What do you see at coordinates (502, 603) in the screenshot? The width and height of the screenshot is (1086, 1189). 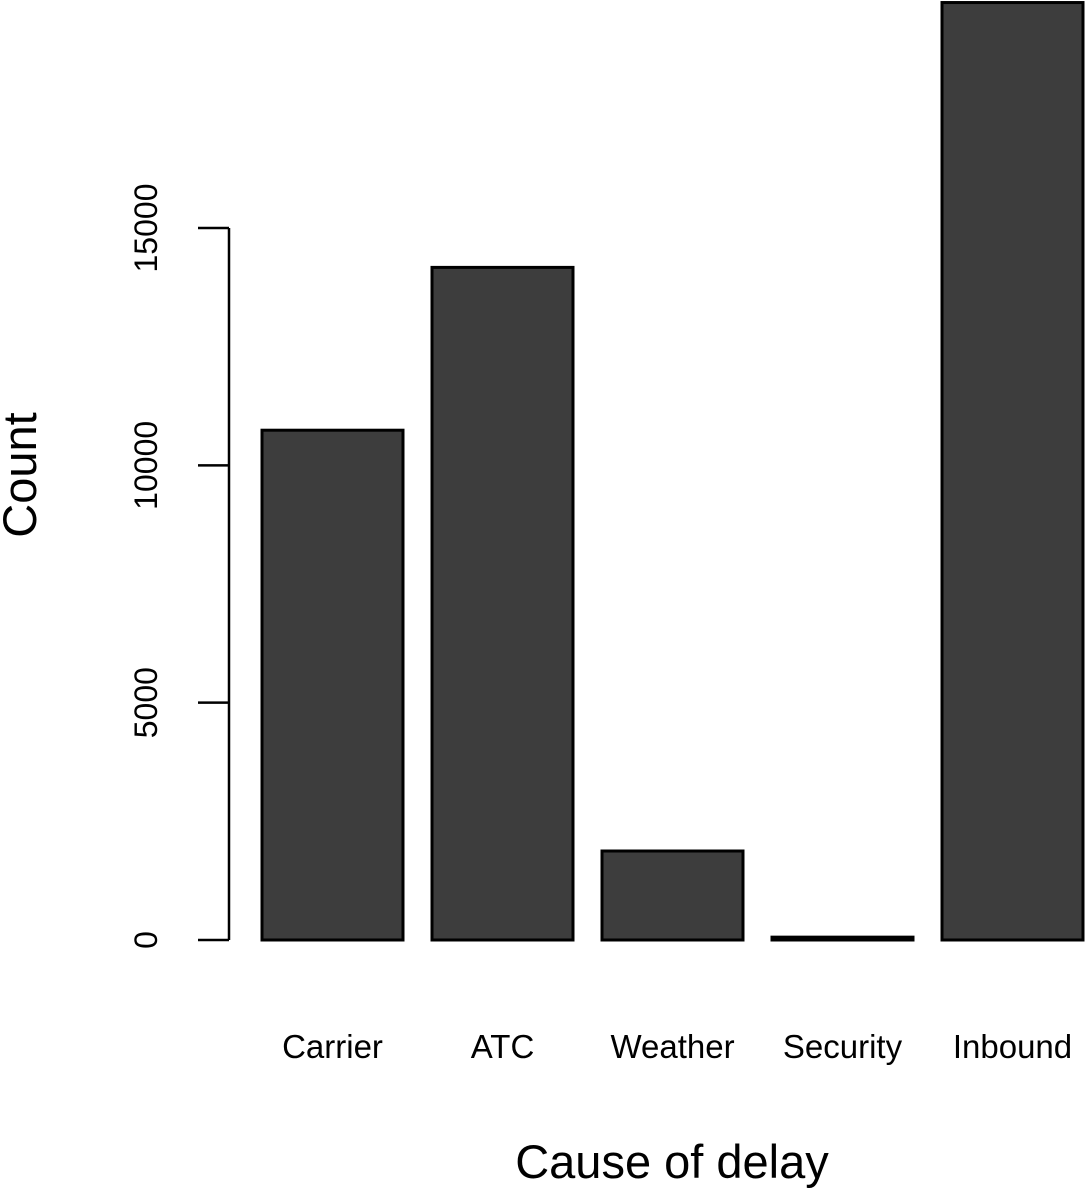 I see `bar-atc` at bounding box center [502, 603].